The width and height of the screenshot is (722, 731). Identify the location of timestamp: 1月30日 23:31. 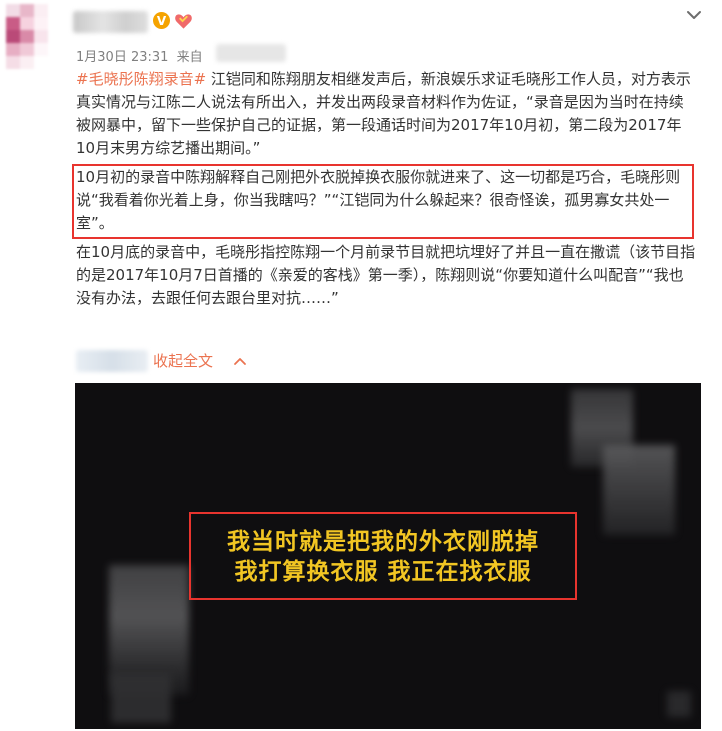
(122, 57).